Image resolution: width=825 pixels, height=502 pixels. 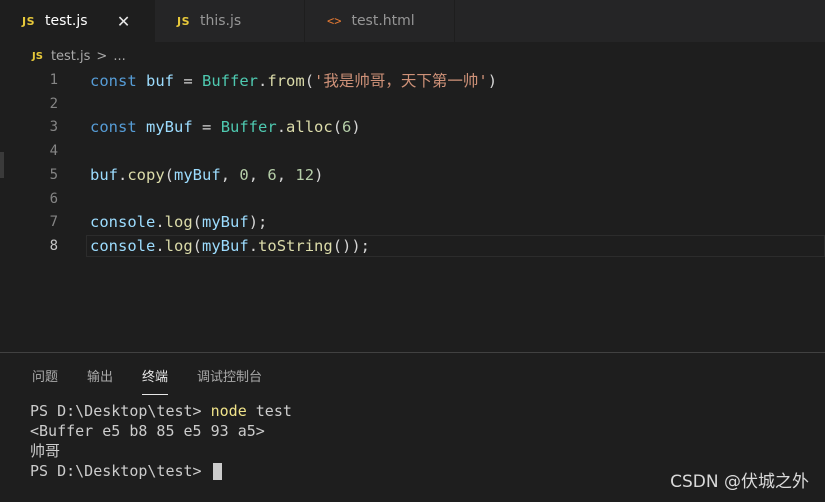 What do you see at coordinates (155, 379) in the screenshot?
I see `tab-terminal: 终端` at bounding box center [155, 379].